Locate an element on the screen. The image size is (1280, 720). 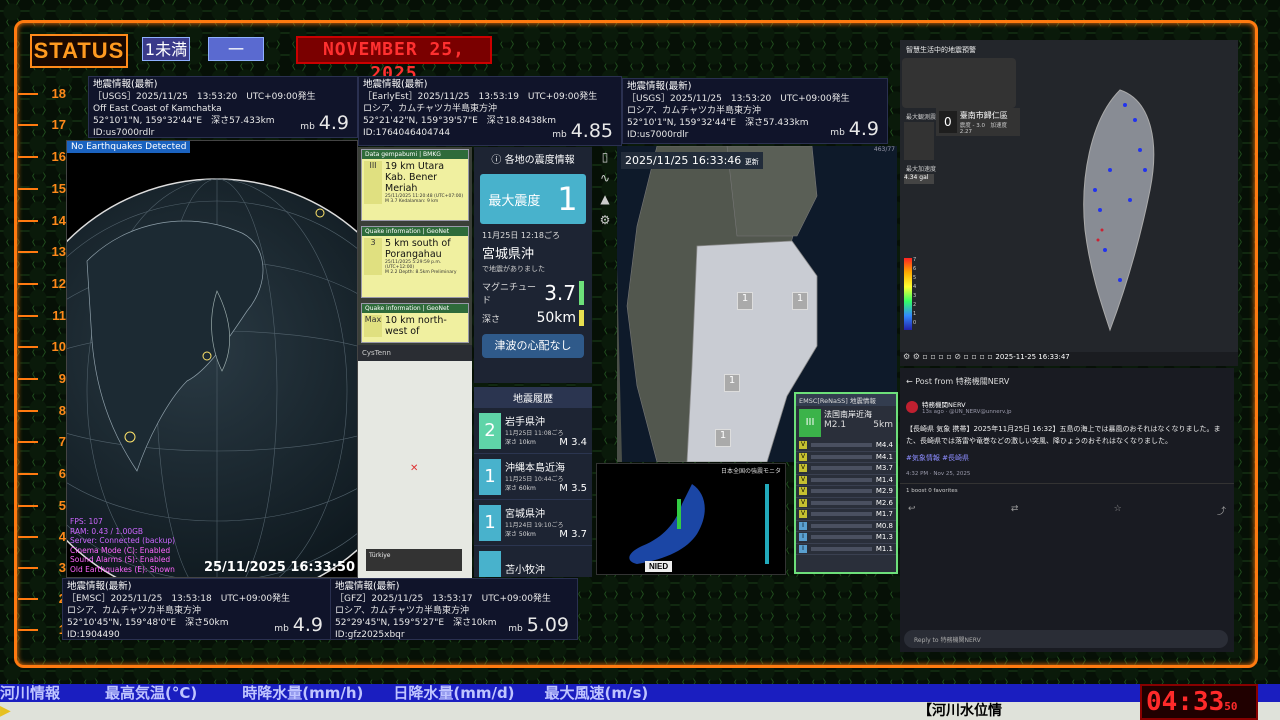
settings-icon: ⚙ ⚙ ▫ ▫ ▫ ▫ ⊘ ▫ ▫ ▫ ▫ is located at coordinates (949, 356).